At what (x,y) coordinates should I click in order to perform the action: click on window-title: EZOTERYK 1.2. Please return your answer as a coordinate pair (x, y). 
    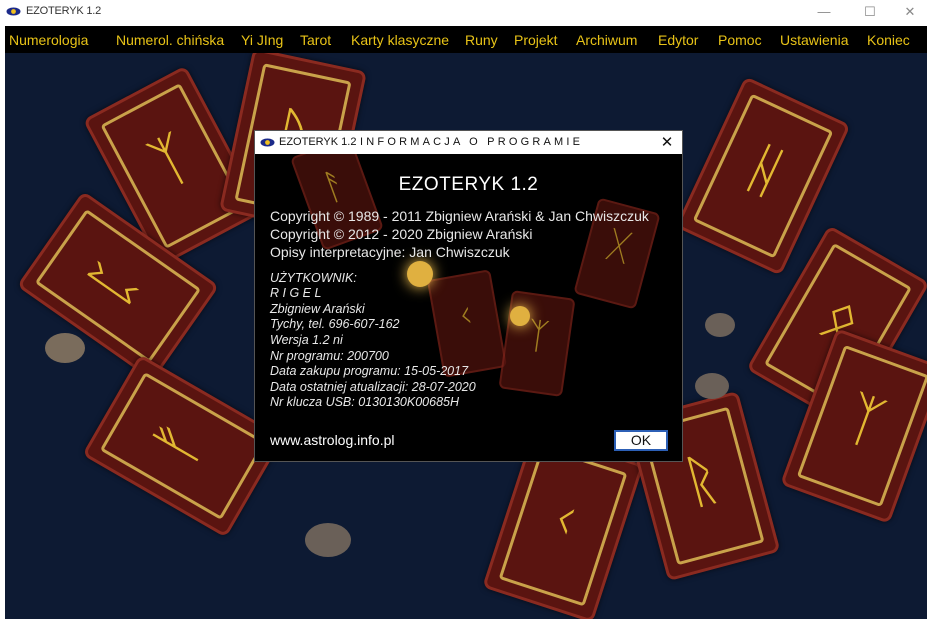
    Looking at the image, I should click on (64, 11).